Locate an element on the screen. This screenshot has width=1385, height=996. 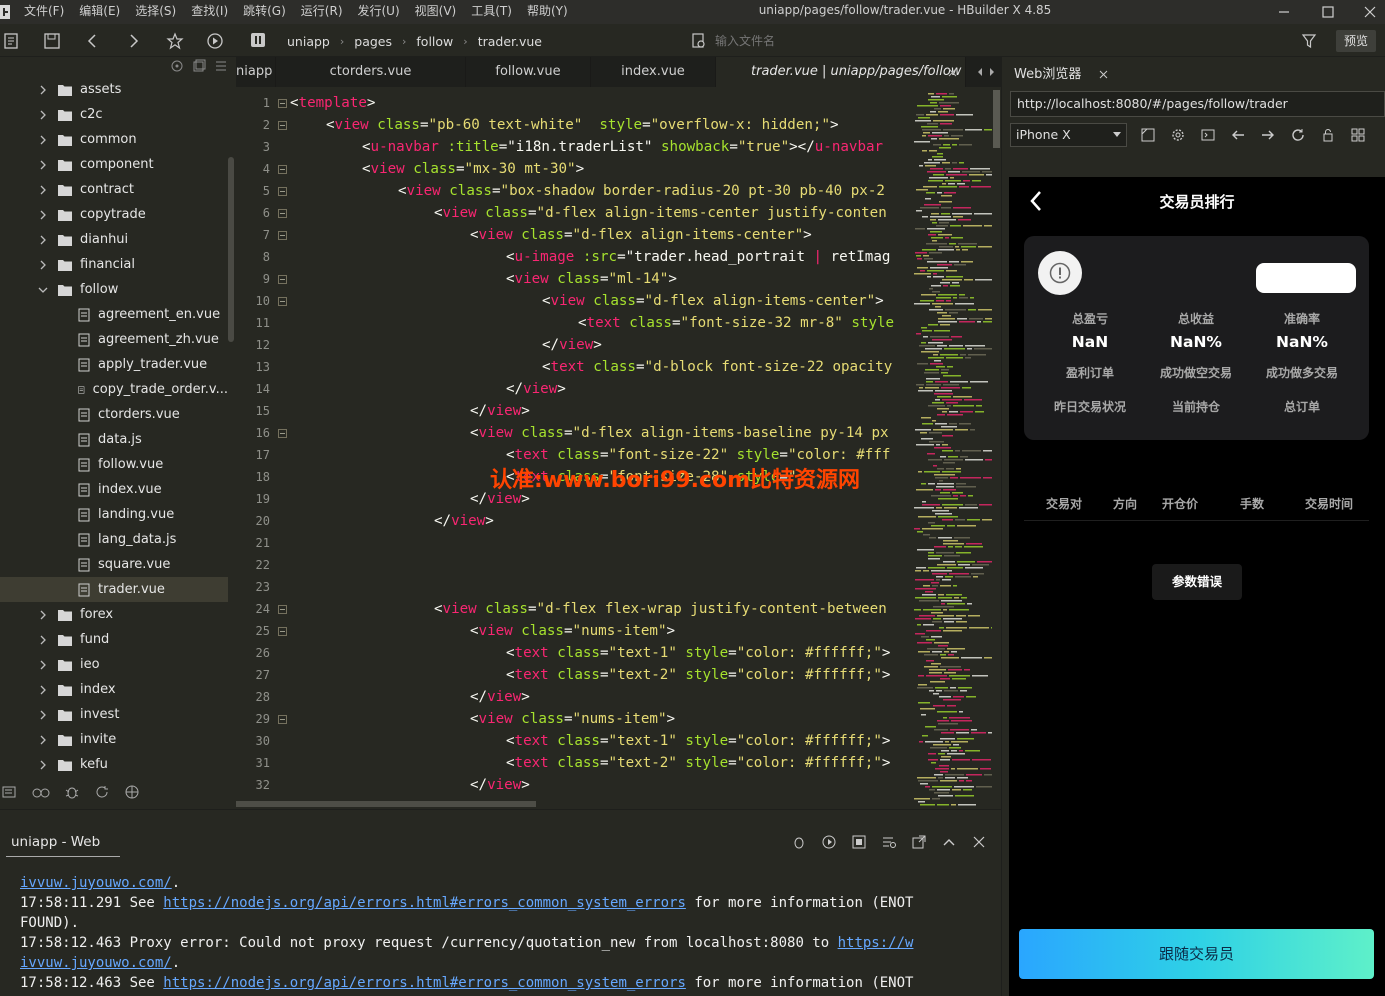
folder-item: financial is located at coordinates (114, 264).